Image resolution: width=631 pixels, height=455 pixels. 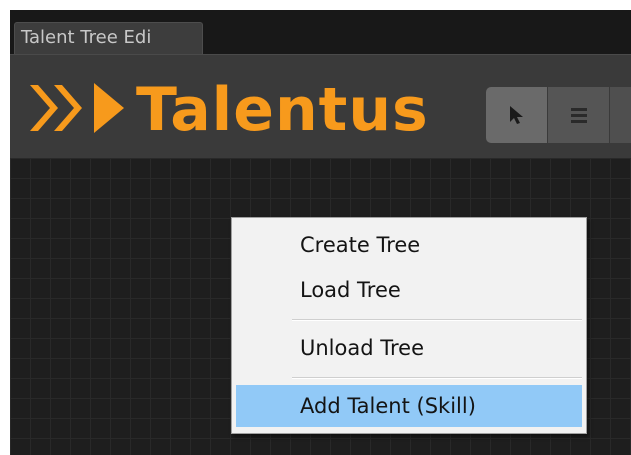 What do you see at coordinates (409, 245) in the screenshot?
I see `menu-item-create-tree: Create Tree` at bounding box center [409, 245].